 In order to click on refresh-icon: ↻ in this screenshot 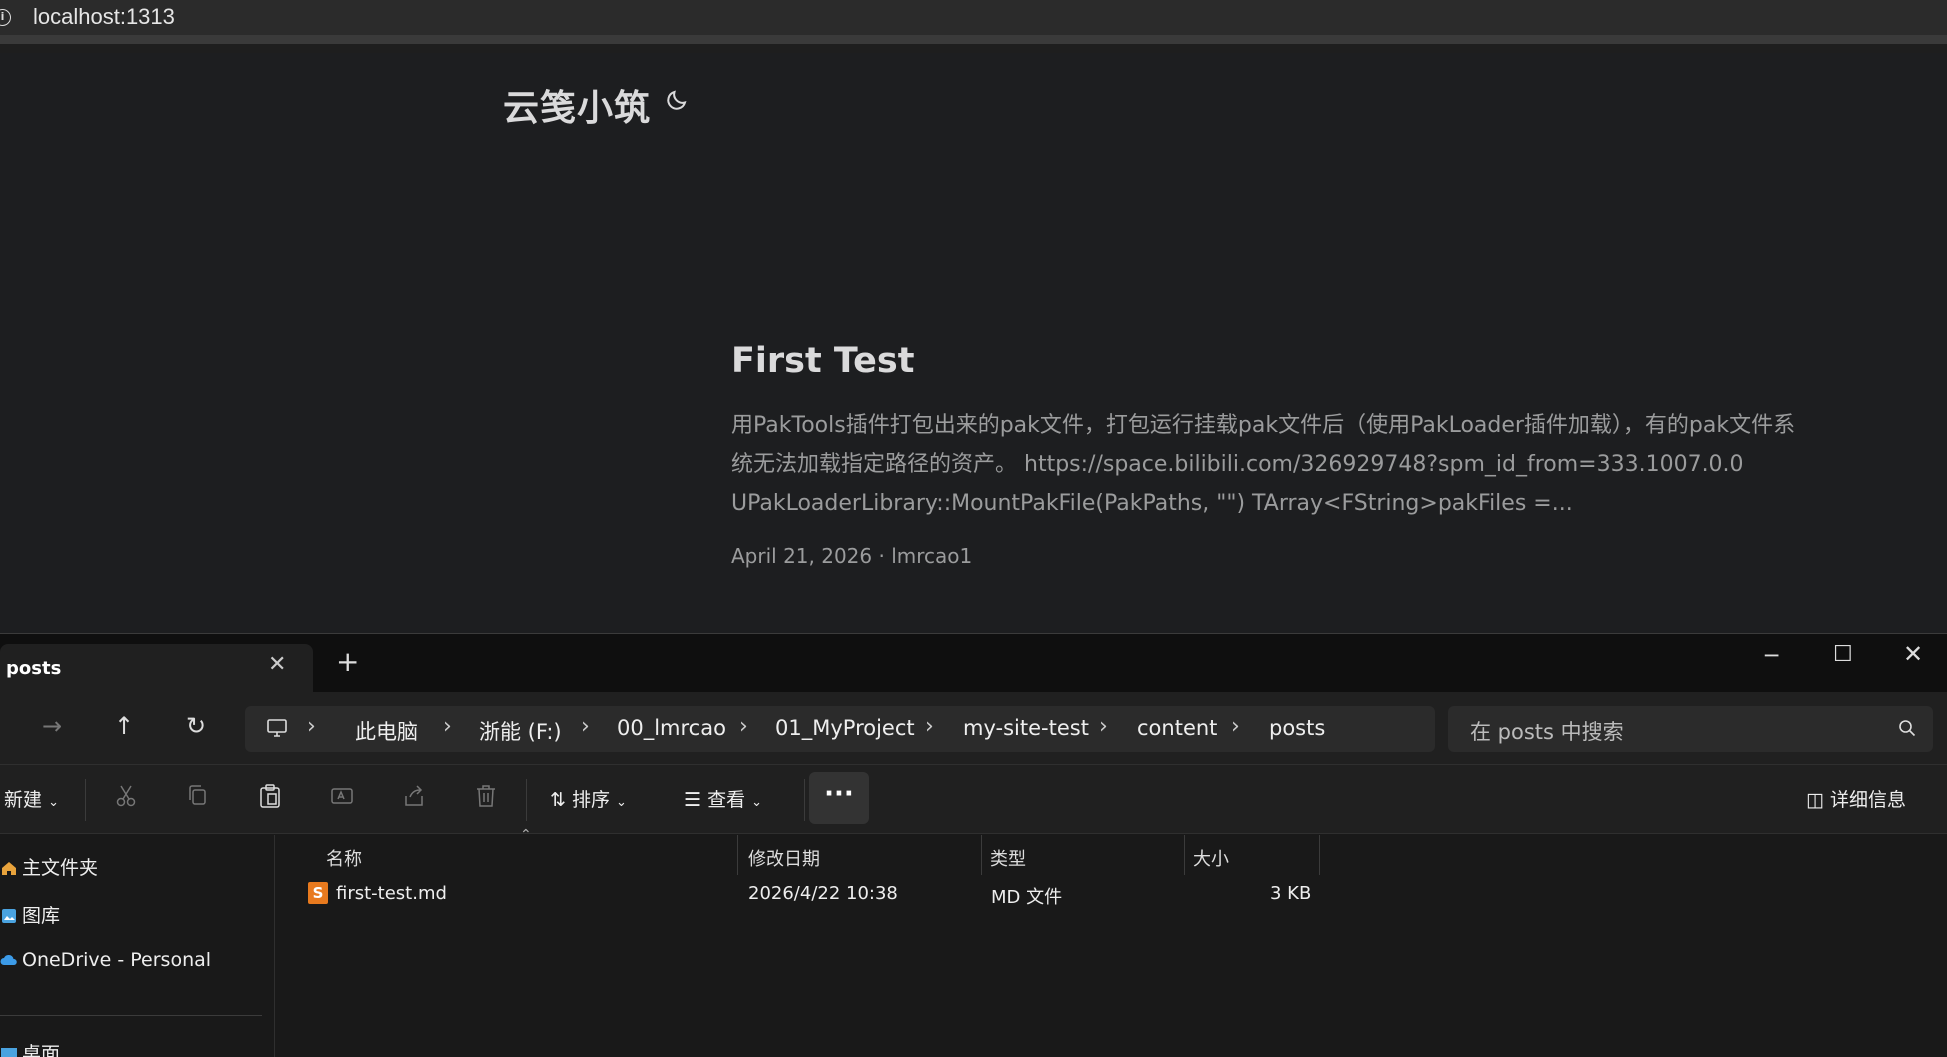, I will do `click(196, 726)`.